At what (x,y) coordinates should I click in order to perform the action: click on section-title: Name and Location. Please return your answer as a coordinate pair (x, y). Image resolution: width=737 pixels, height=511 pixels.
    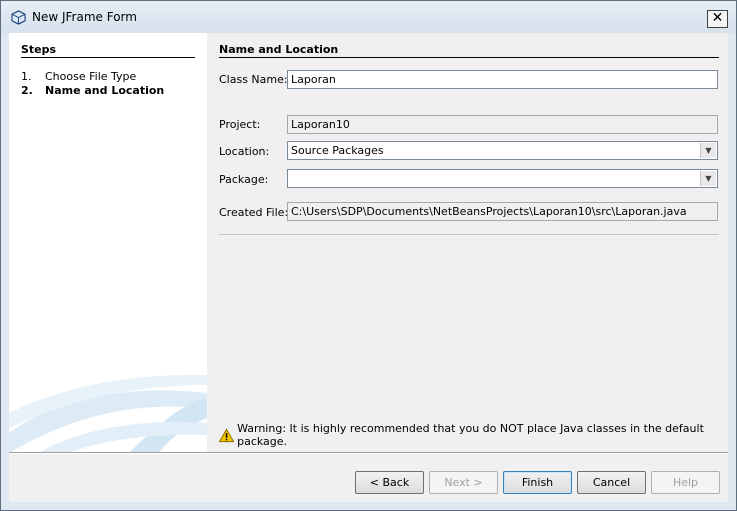
    Looking at the image, I should click on (279, 49).